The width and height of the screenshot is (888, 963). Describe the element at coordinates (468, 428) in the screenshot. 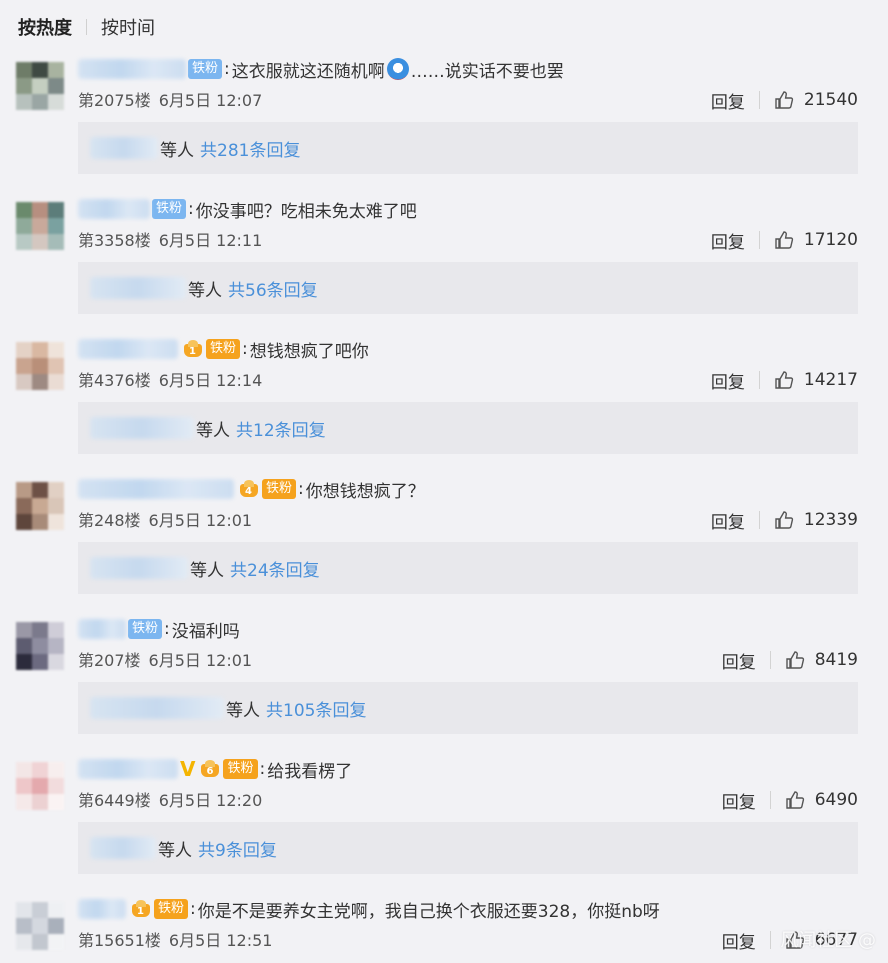

I see `replies-preview: 等人 共12条回复` at that location.